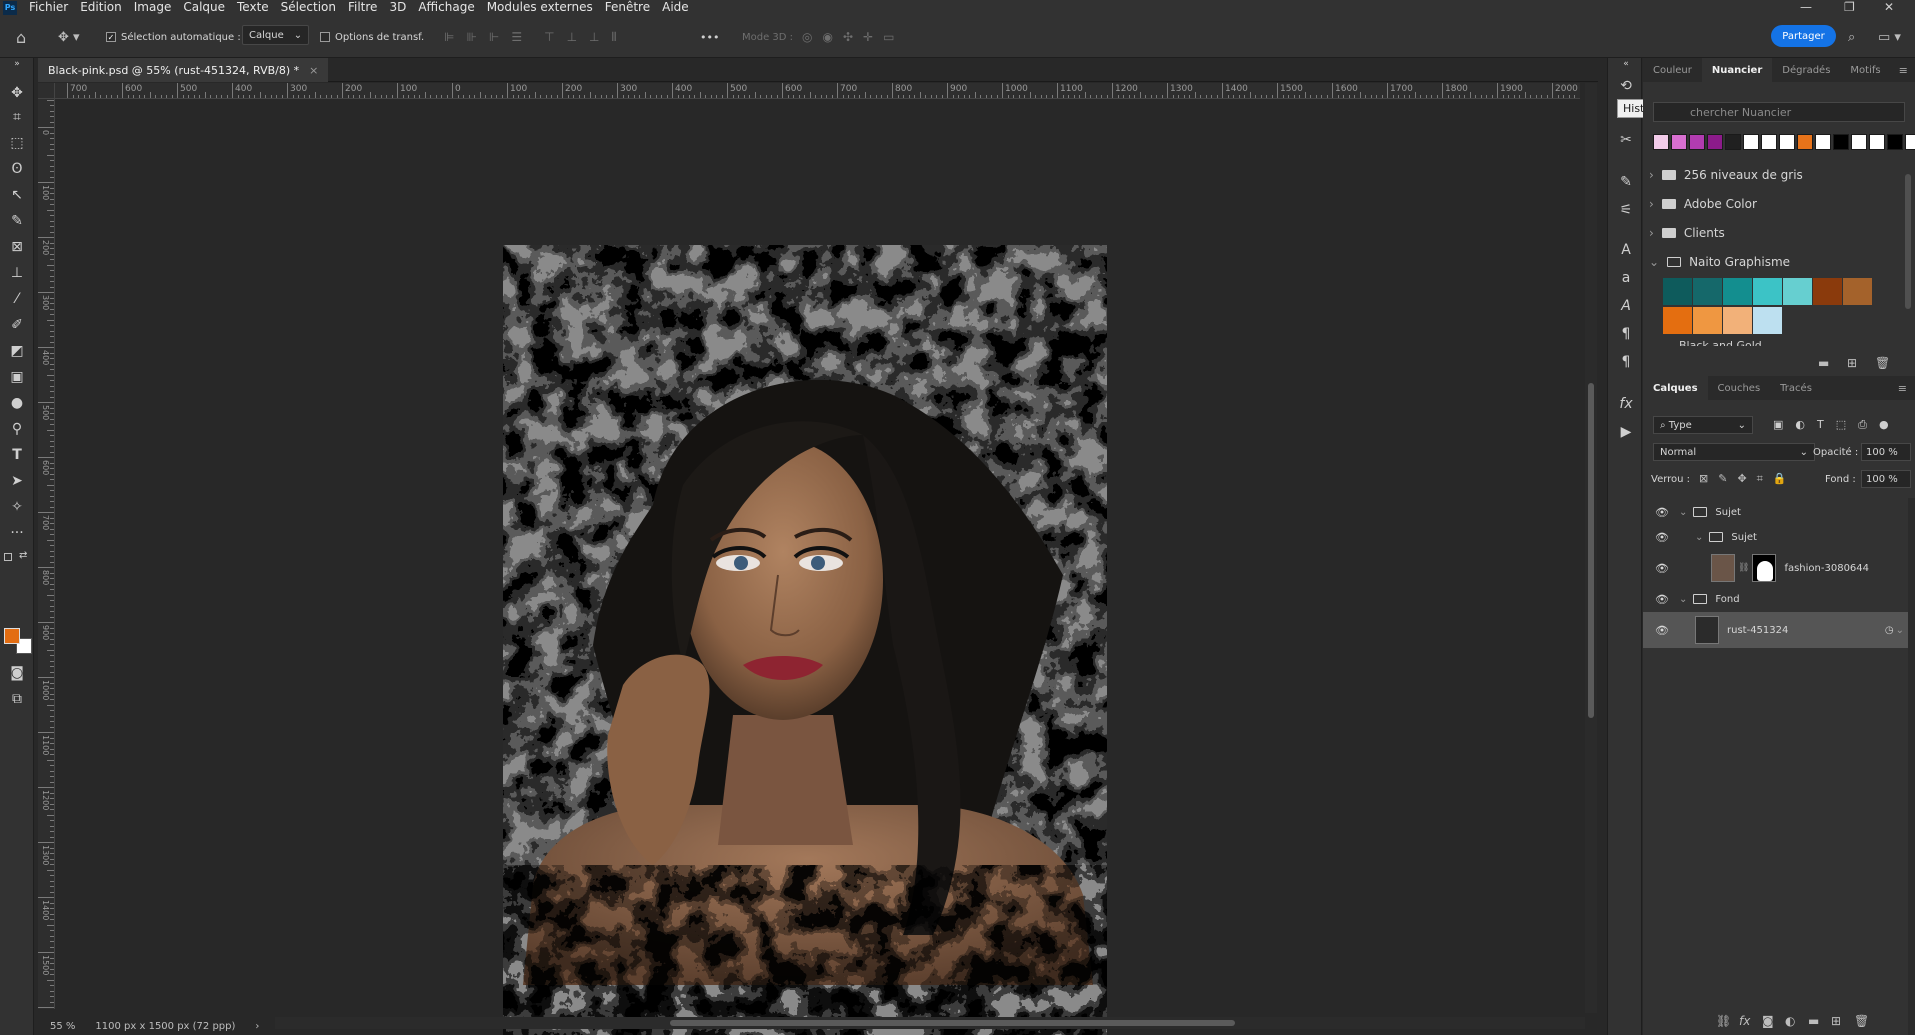 Image resolution: width=1915 pixels, height=1035 pixels. I want to click on layer-row-rust-selected: 👁 rust-451324 ◷ ⌄, so click(1775, 630).